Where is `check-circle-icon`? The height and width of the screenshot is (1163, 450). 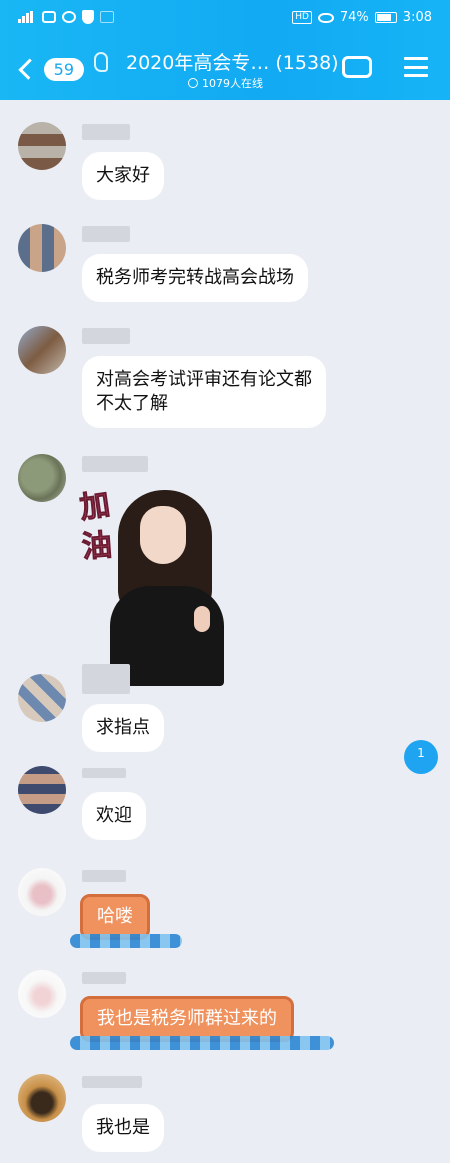
check-circle-icon is located at coordinates (193, 83).